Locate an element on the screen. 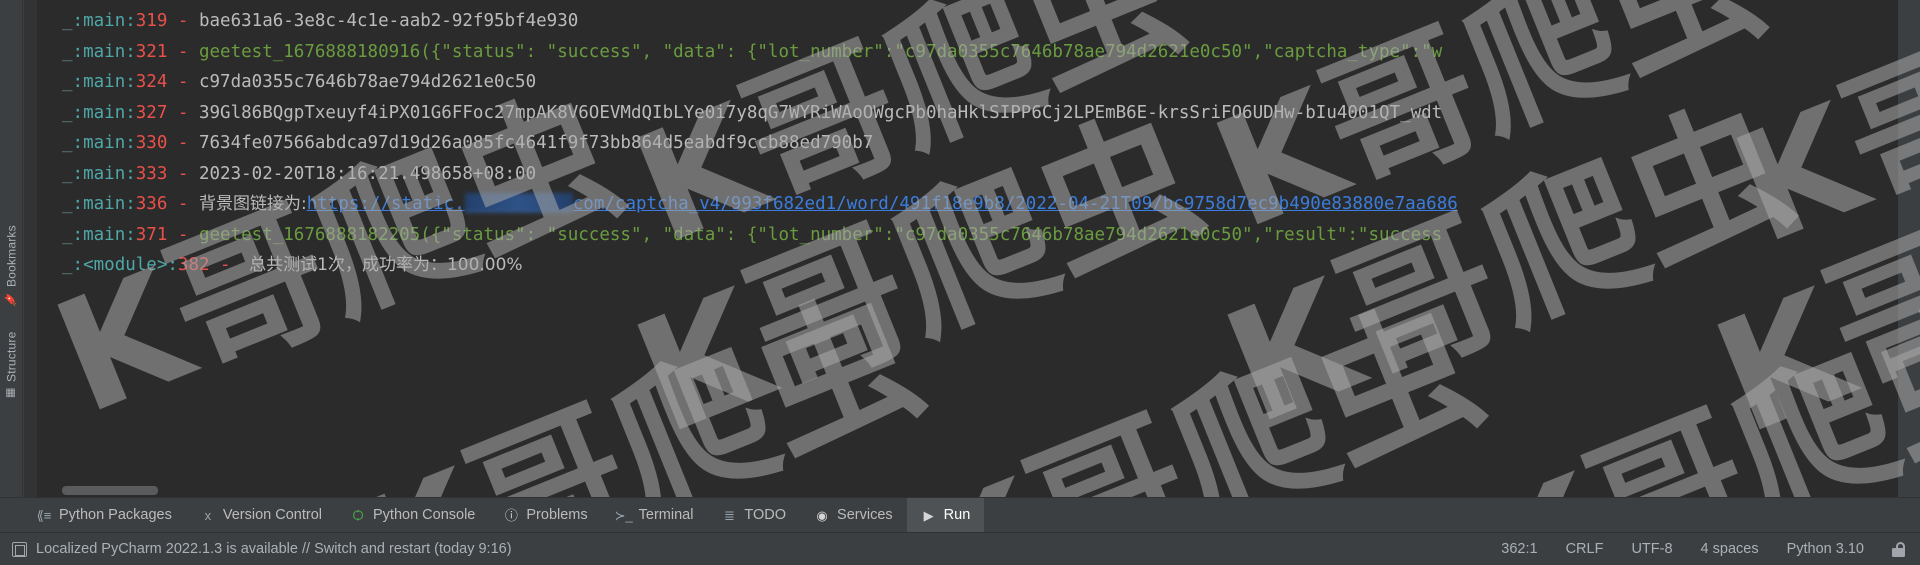 The height and width of the screenshot is (565, 1920). sidebar-item-bookmarks-label: Bookmarks is located at coordinates (11, 256).